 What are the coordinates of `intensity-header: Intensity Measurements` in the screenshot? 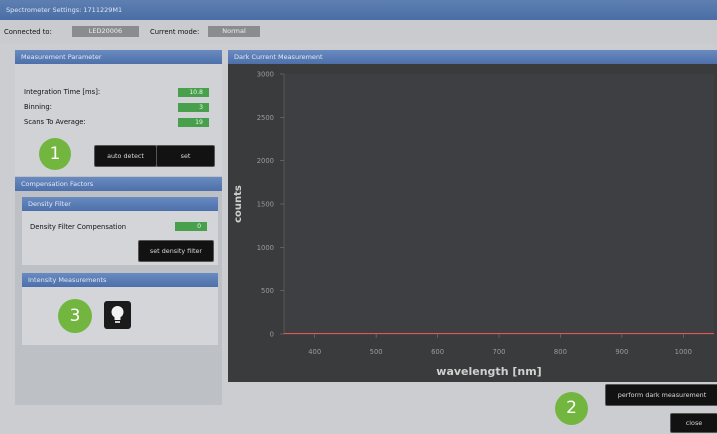 It's located at (120, 280).